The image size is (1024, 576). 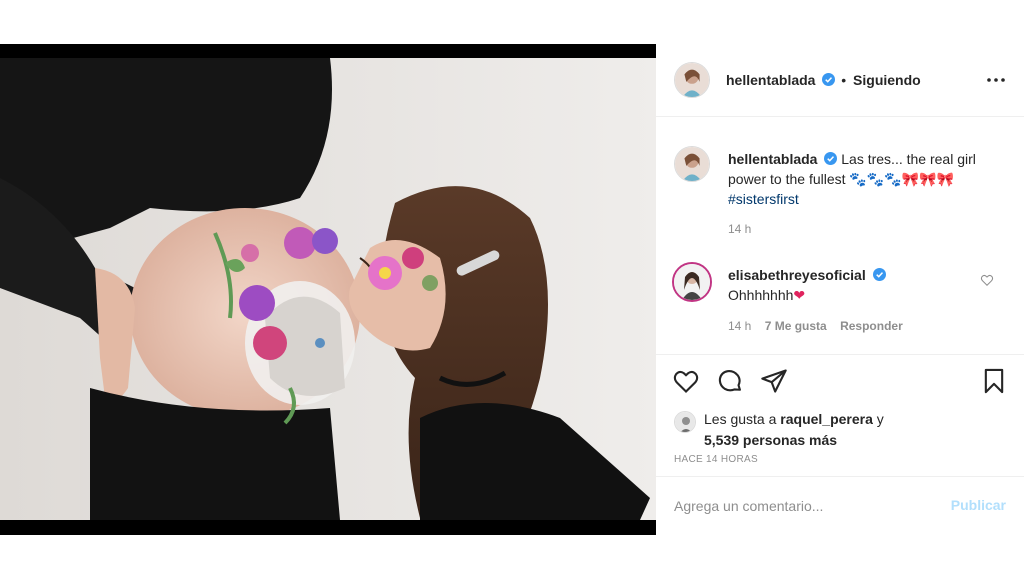 I want to click on author-avatar, so click(x=692, y=80).